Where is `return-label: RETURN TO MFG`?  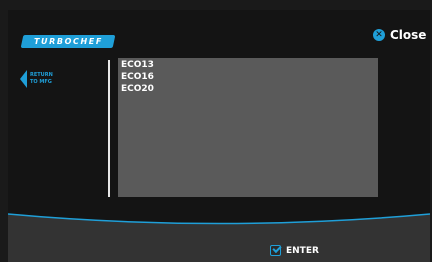
return-label: RETURN TO MFG is located at coordinates (41, 78).